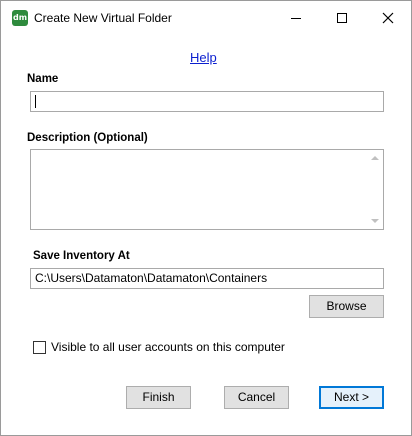  I want to click on finish-button-label: Finish, so click(158, 397).